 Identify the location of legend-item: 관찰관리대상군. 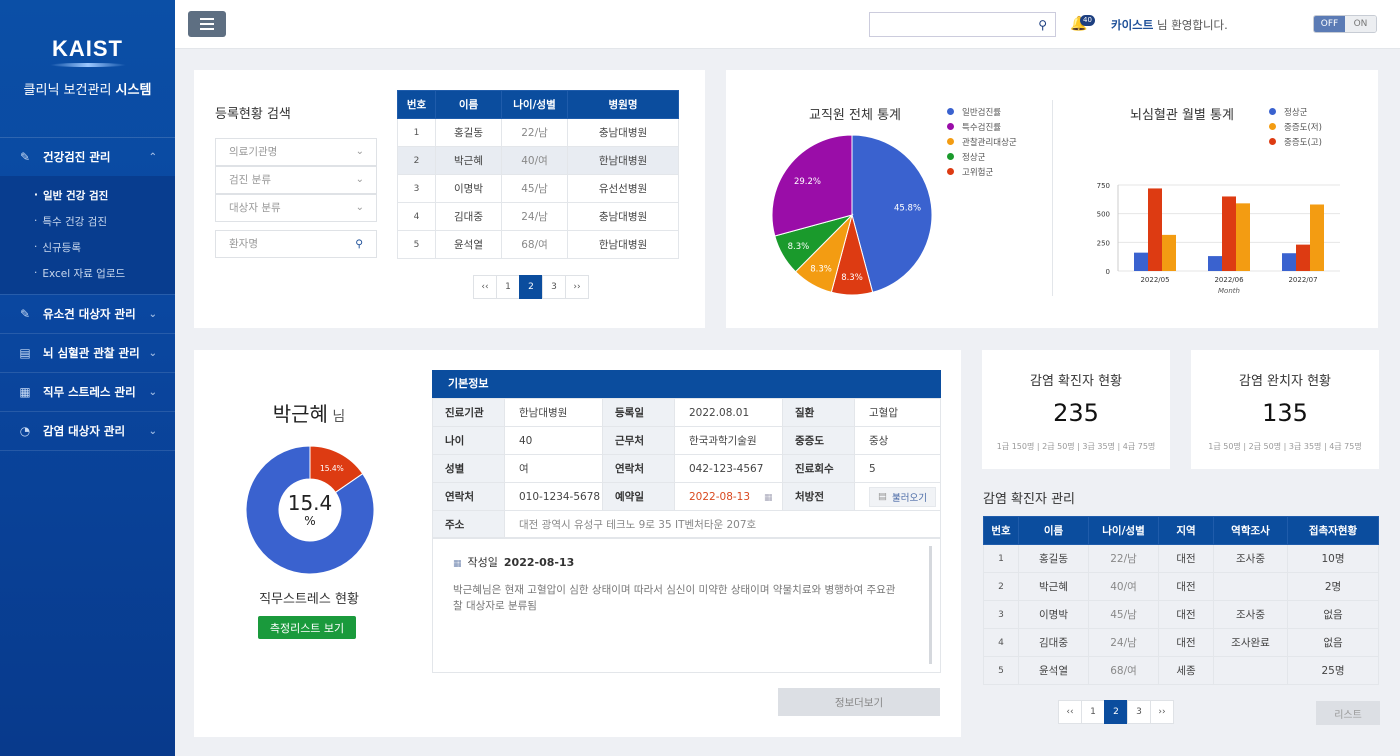
(982, 141).